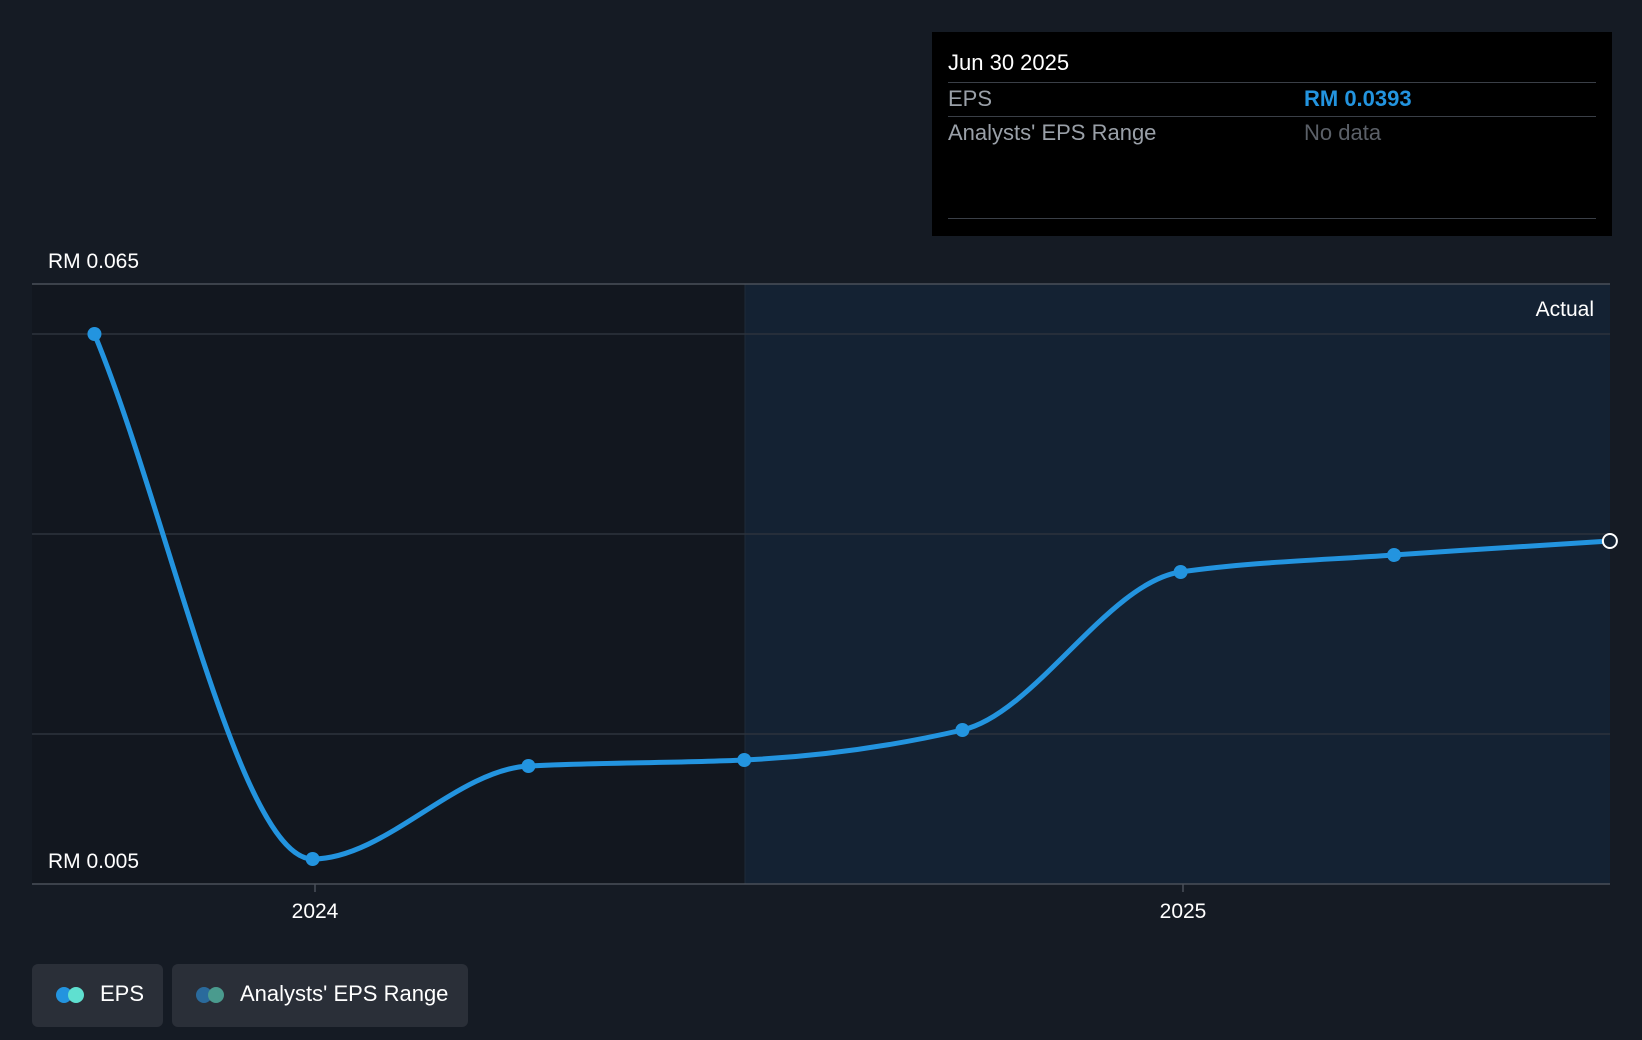  I want to click on x-tick-label: 2024, so click(315, 911).